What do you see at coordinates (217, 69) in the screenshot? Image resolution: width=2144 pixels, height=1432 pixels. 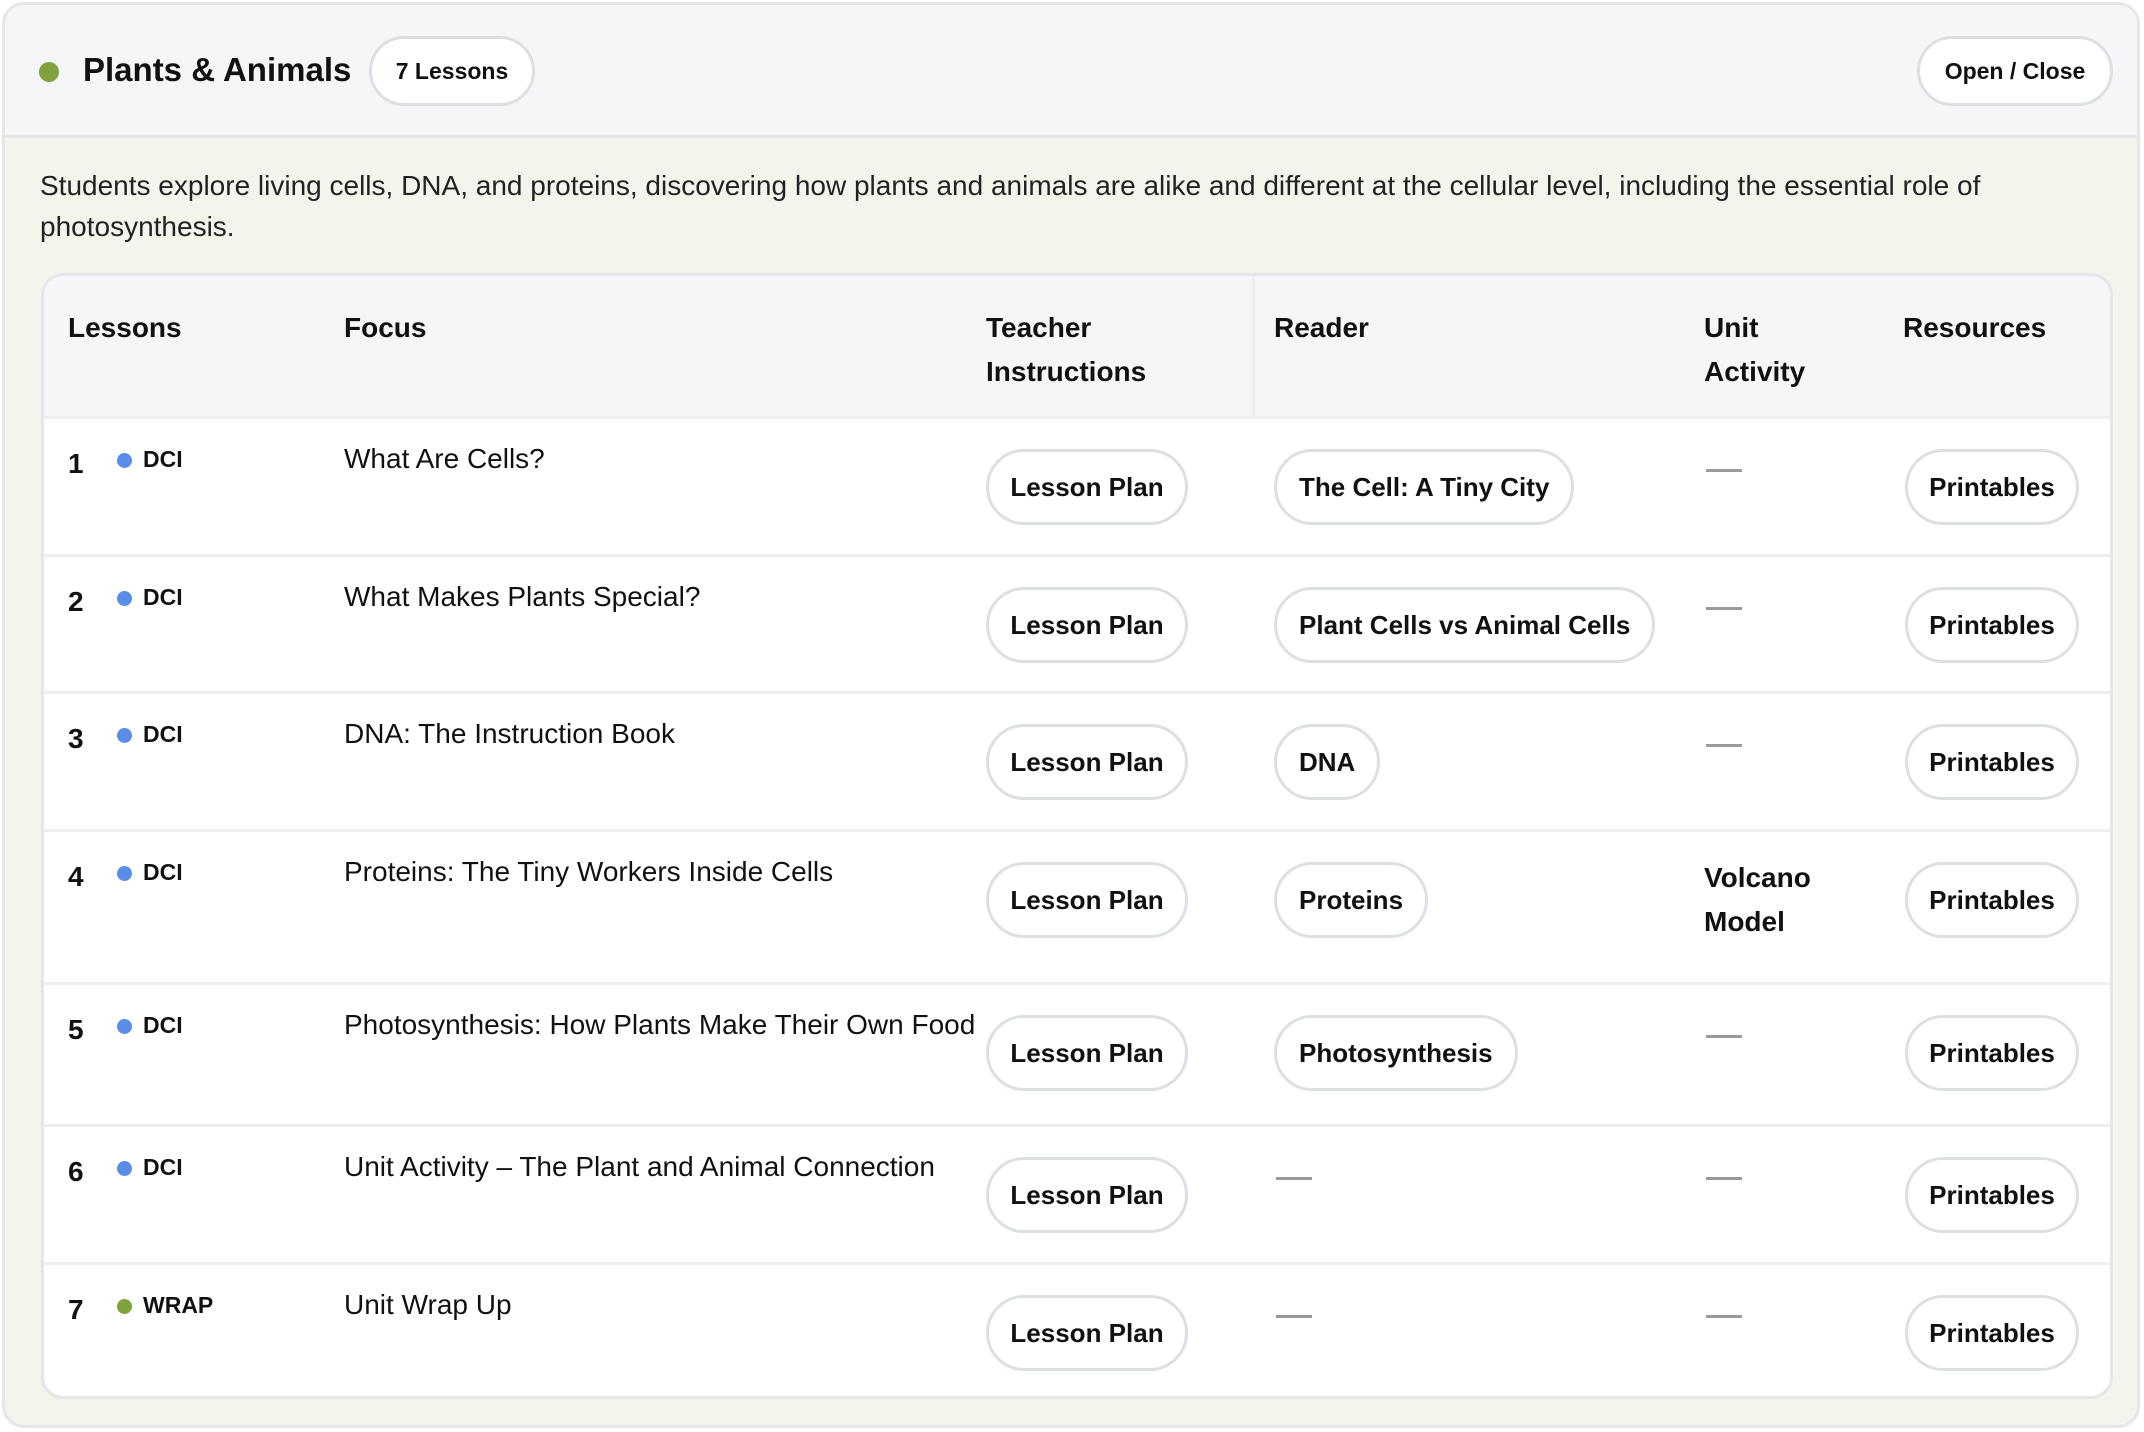 I see `unit-title: Plants & Animals` at bounding box center [217, 69].